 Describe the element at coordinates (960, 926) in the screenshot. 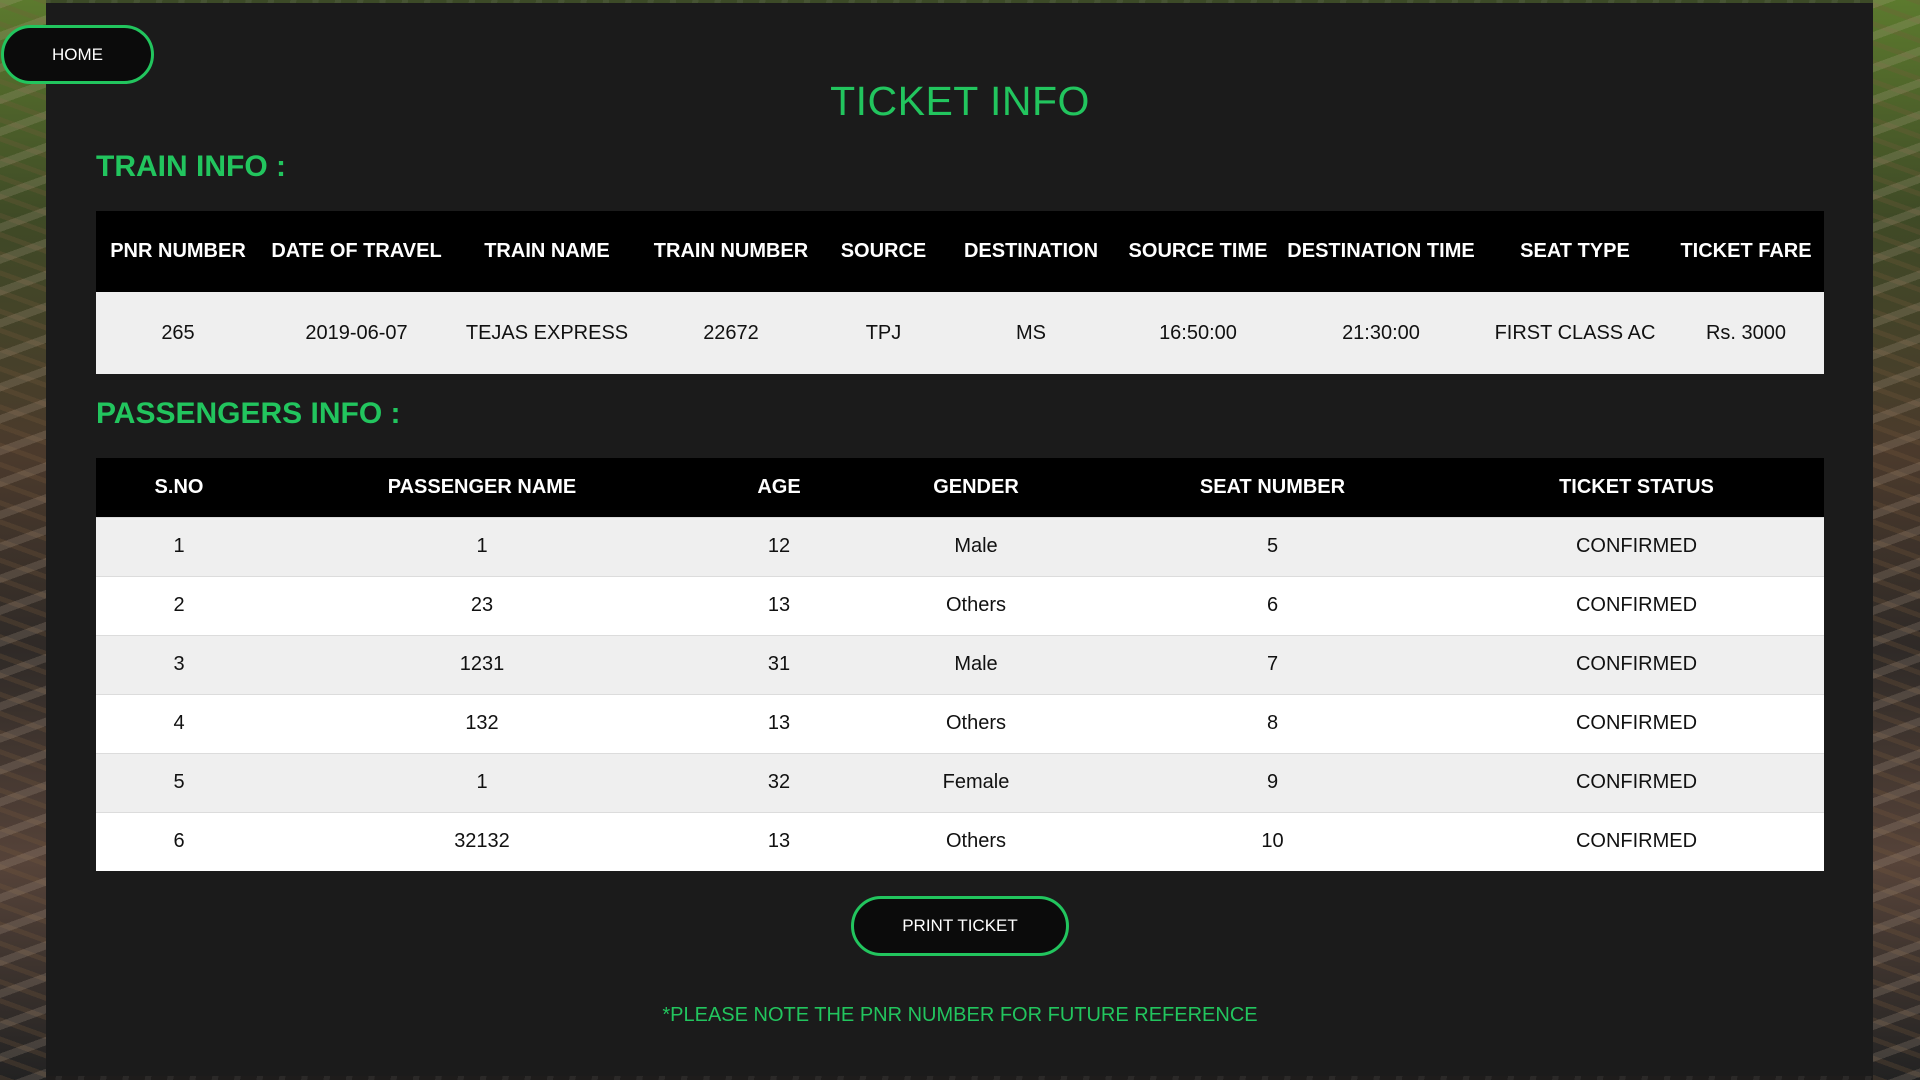

I see `print-ticket-button: PRINT TICKET` at that location.